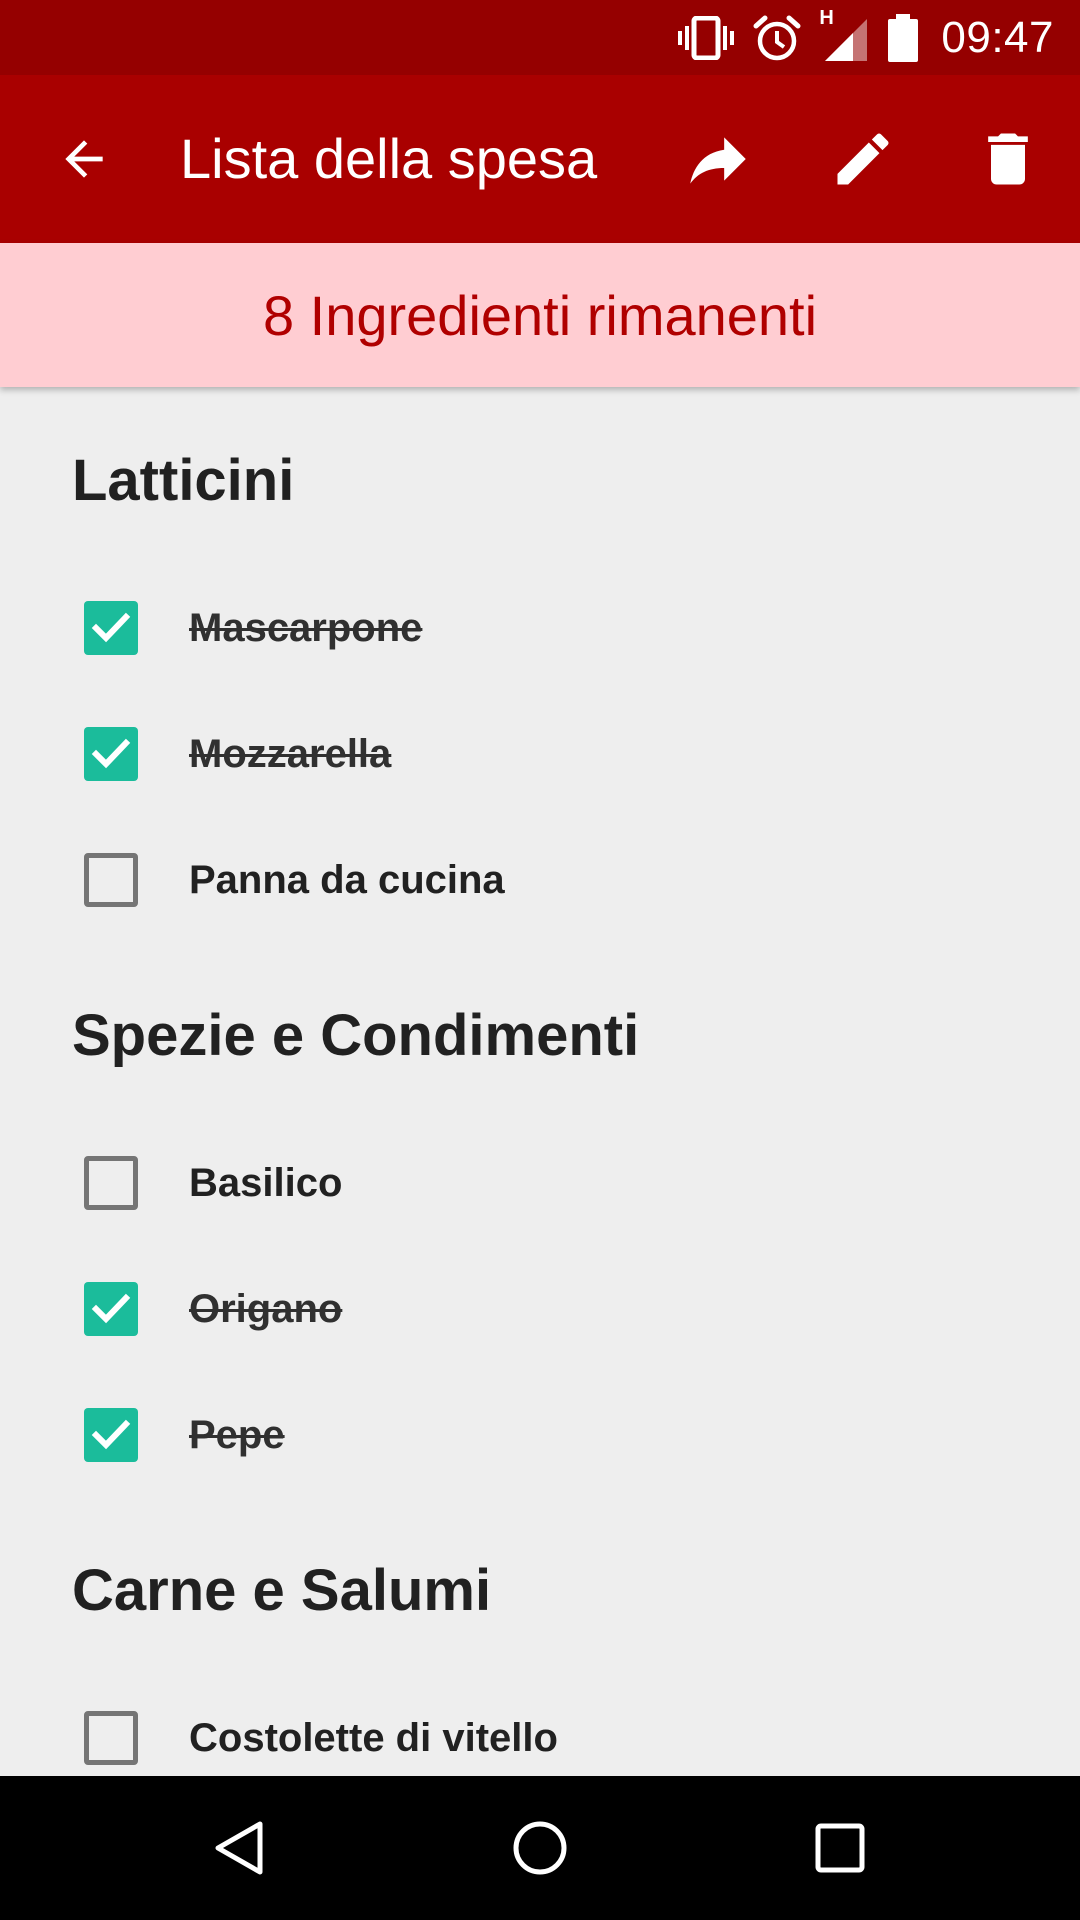  Describe the element at coordinates (540, 1183) in the screenshot. I see `list-item: Basilico` at that location.